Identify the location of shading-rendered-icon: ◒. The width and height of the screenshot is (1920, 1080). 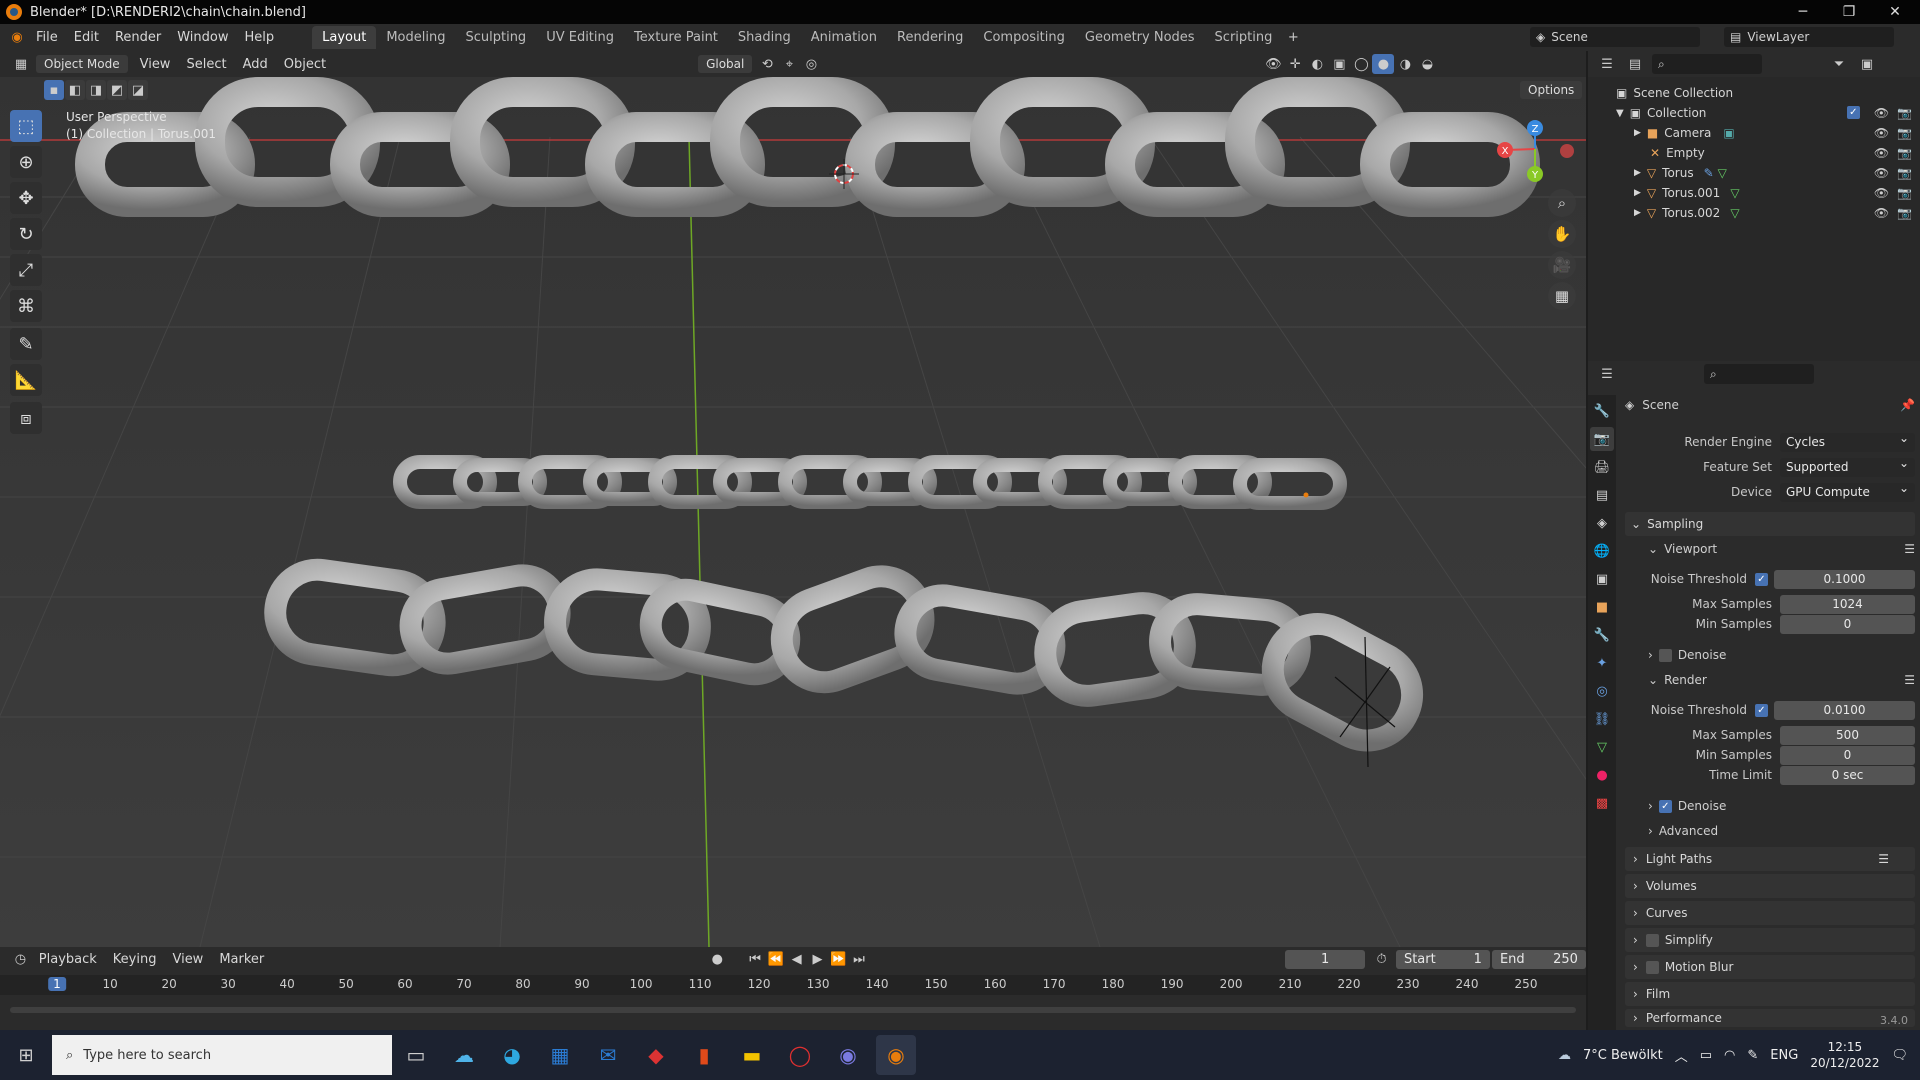
(1427, 64).